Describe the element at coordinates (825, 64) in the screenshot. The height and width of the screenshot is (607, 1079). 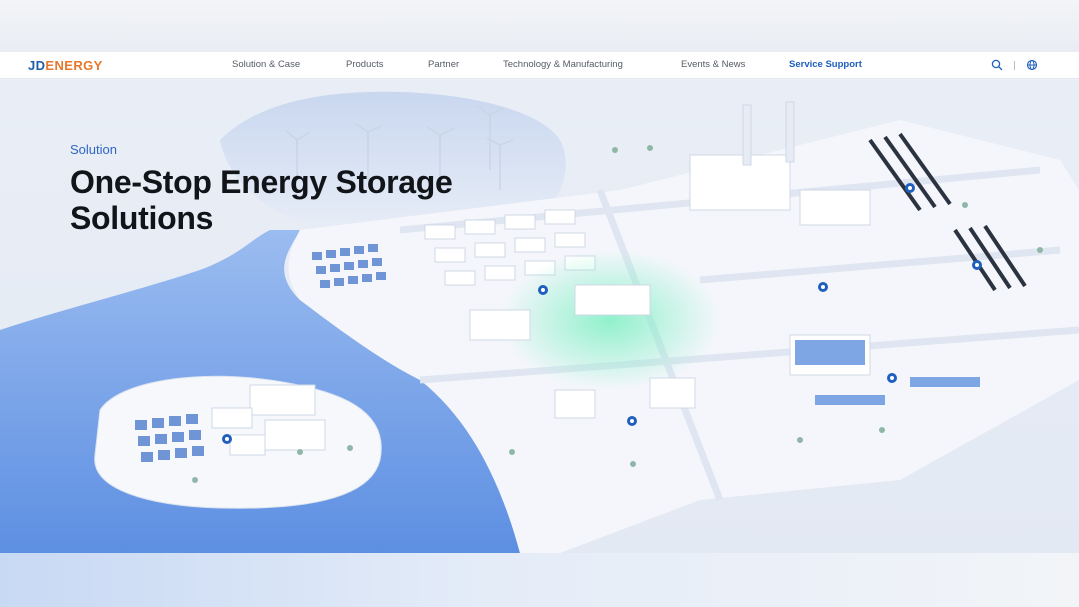
I see `nav-item-service-support: Service Support` at that location.